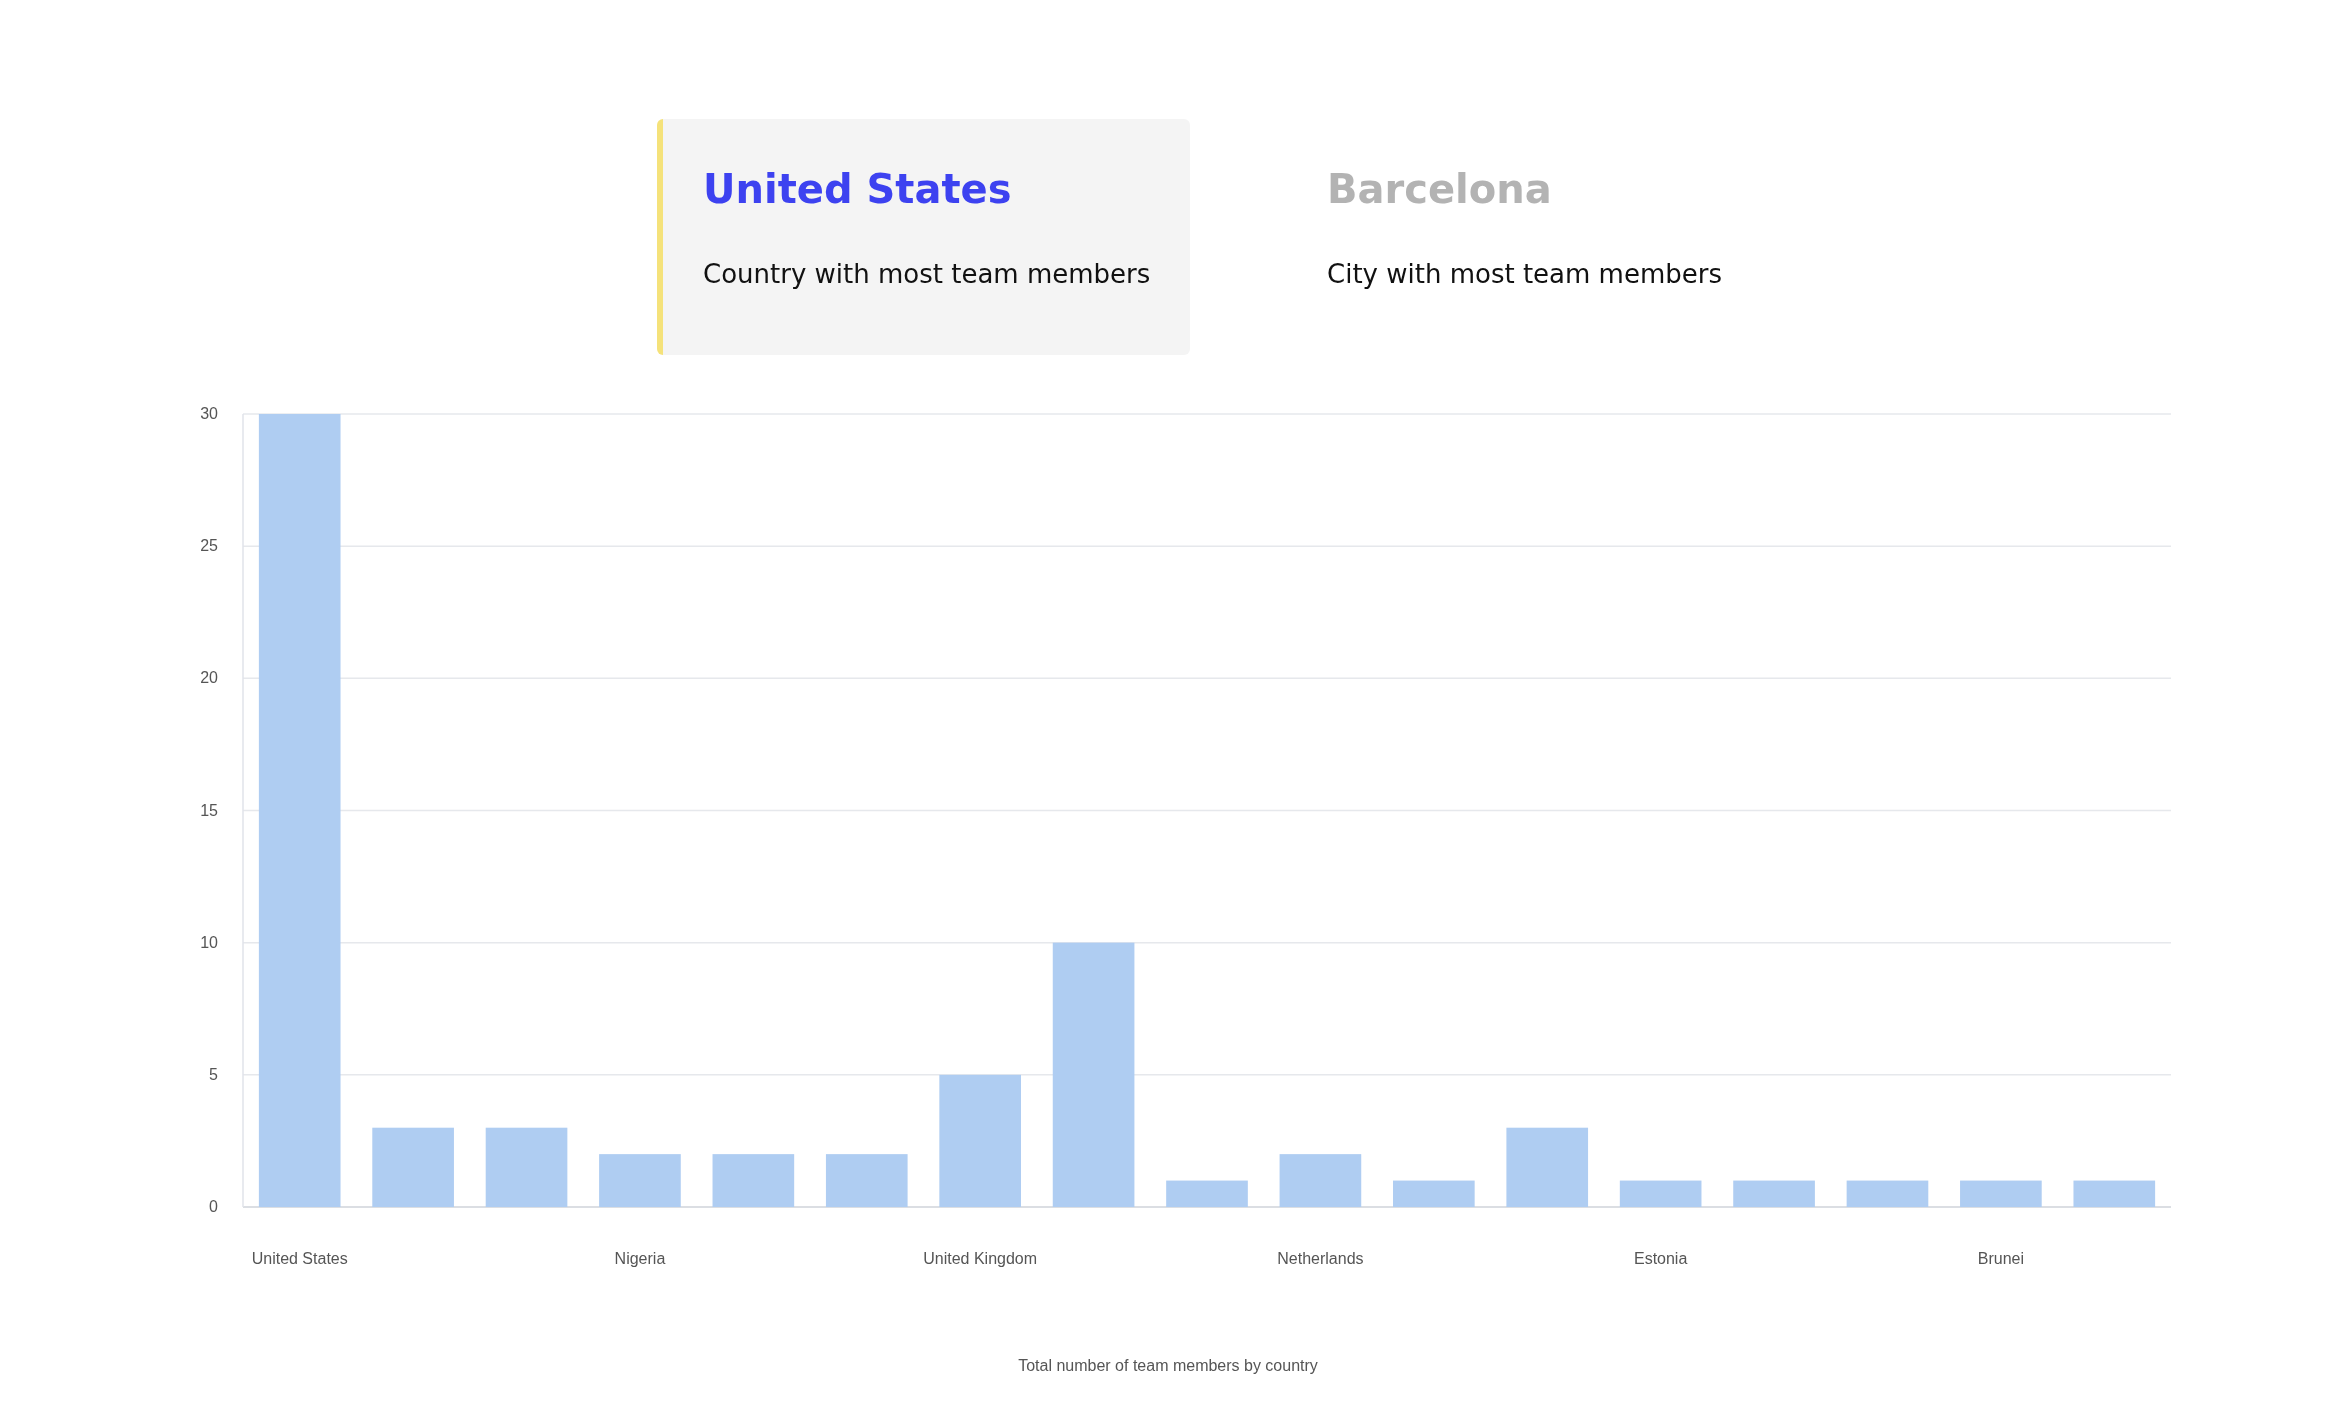 This screenshot has width=2336, height=1412. What do you see at coordinates (213, 1206) in the screenshot?
I see `y-tick-label: 0` at bounding box center [213, 1206].